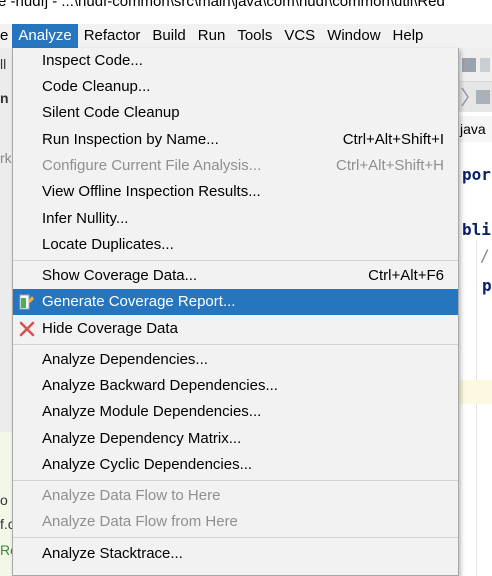  I want to click on menu-analyze: Analyze, so click(45, 36).